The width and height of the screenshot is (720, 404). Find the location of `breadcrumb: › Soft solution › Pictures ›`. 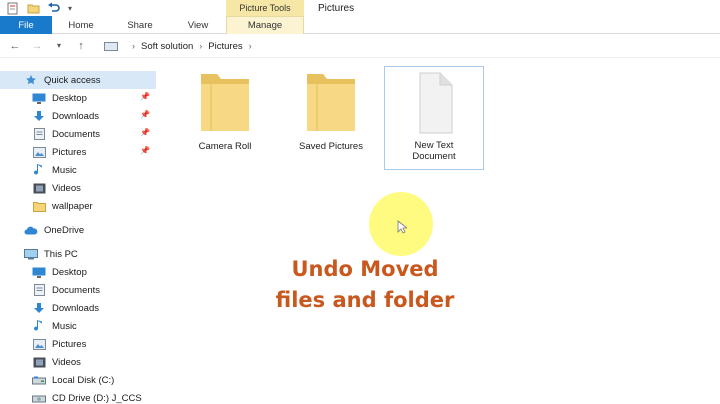

breadcrumb: › Soft solution › Pictures › is located at coordinates (181, 46).